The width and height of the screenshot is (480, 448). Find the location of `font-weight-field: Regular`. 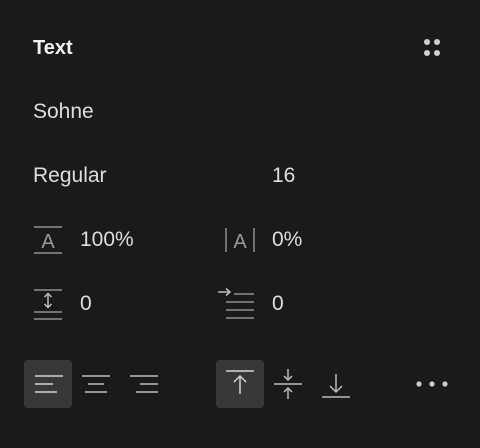

font-weight-field: Regular is located at coordinates (70, 176).